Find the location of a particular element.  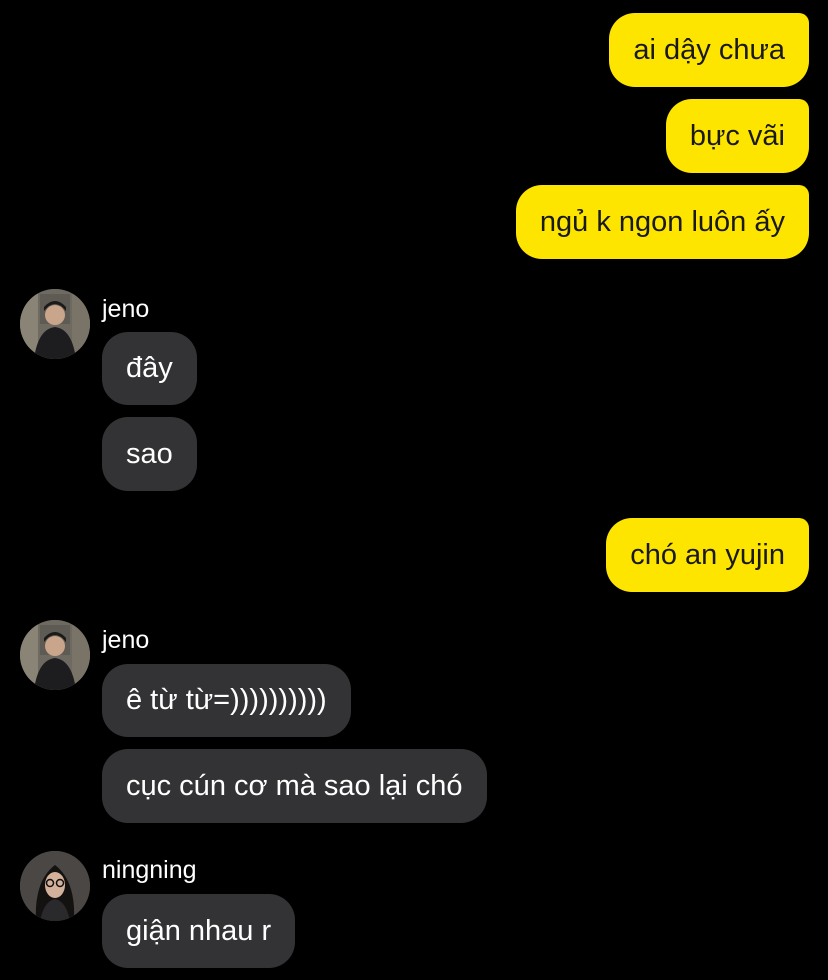

incoming-message: sao is located at coordinates (149, 454).